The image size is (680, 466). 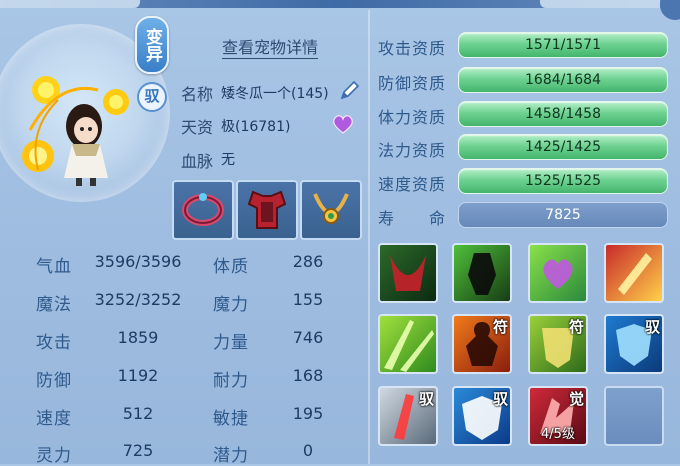 What do you see at coordinates (563, 147) in the screenshot?
I see `aptitude-bar: 1425/1425` at bounding box center [563, 147].